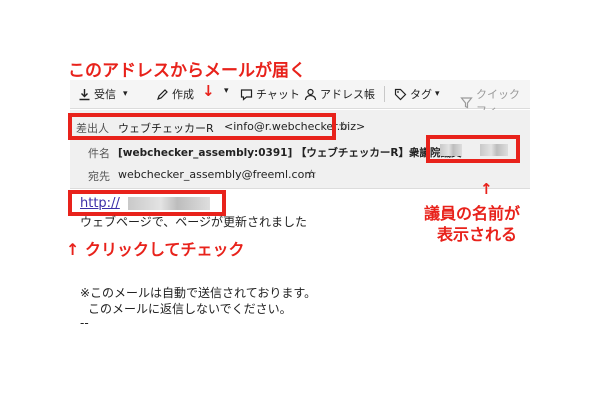 Image resolution: width=600 pixels, height=400 pixels. I want to click on chat-icon, so click(246, 94).